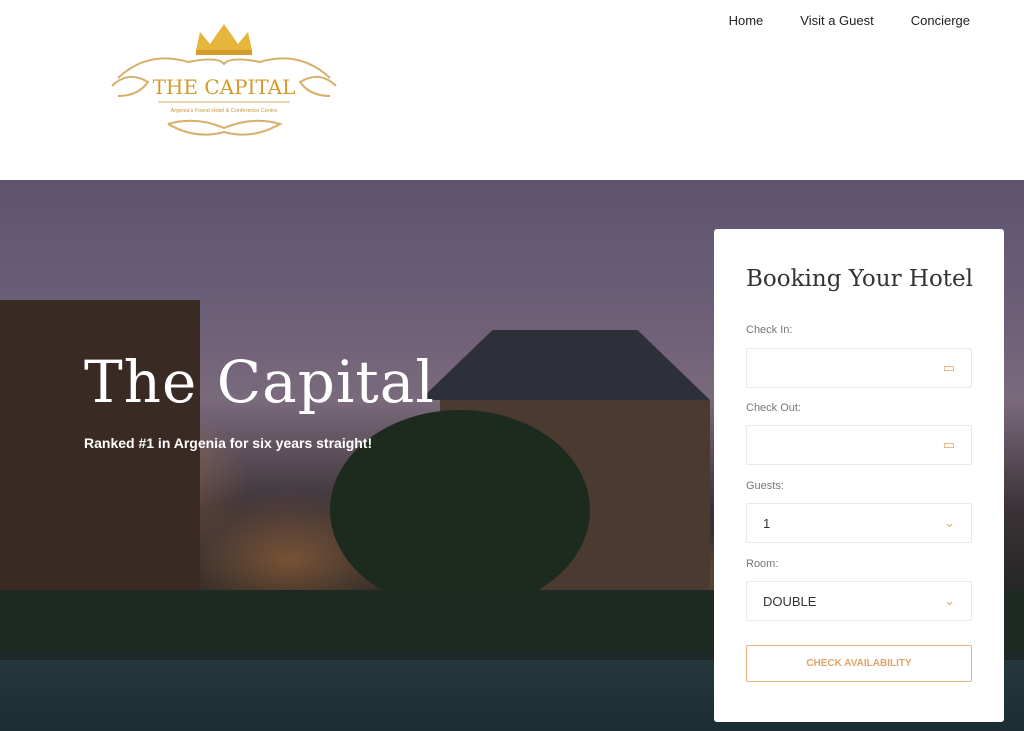 This screenshot has width=1024, height=731. I want to click on room-label: Room:, so click(762, 564).